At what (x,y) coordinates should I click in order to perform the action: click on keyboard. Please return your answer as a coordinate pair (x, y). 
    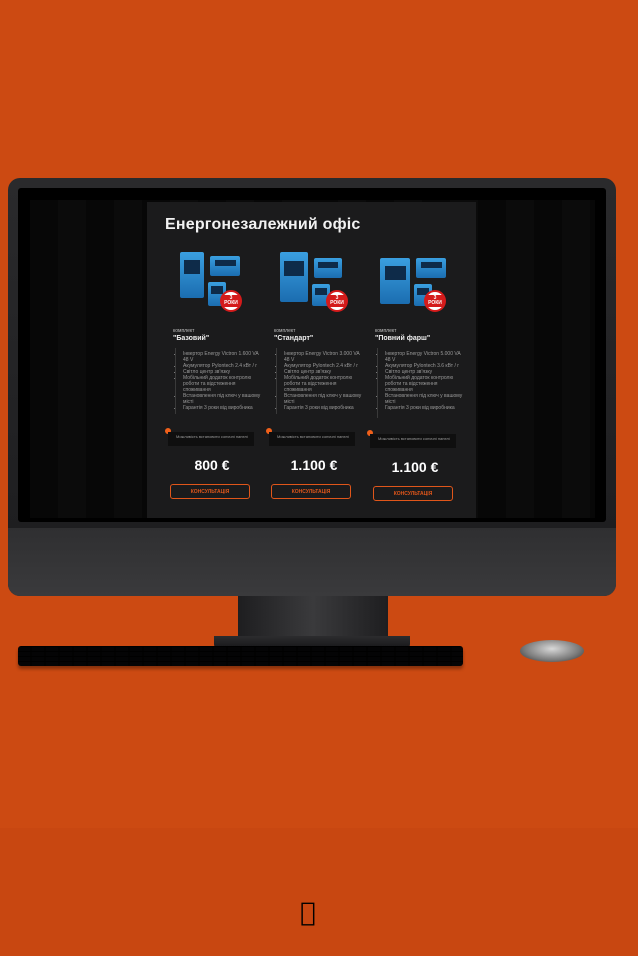
    Looking at the image, I should click on (240, 656).